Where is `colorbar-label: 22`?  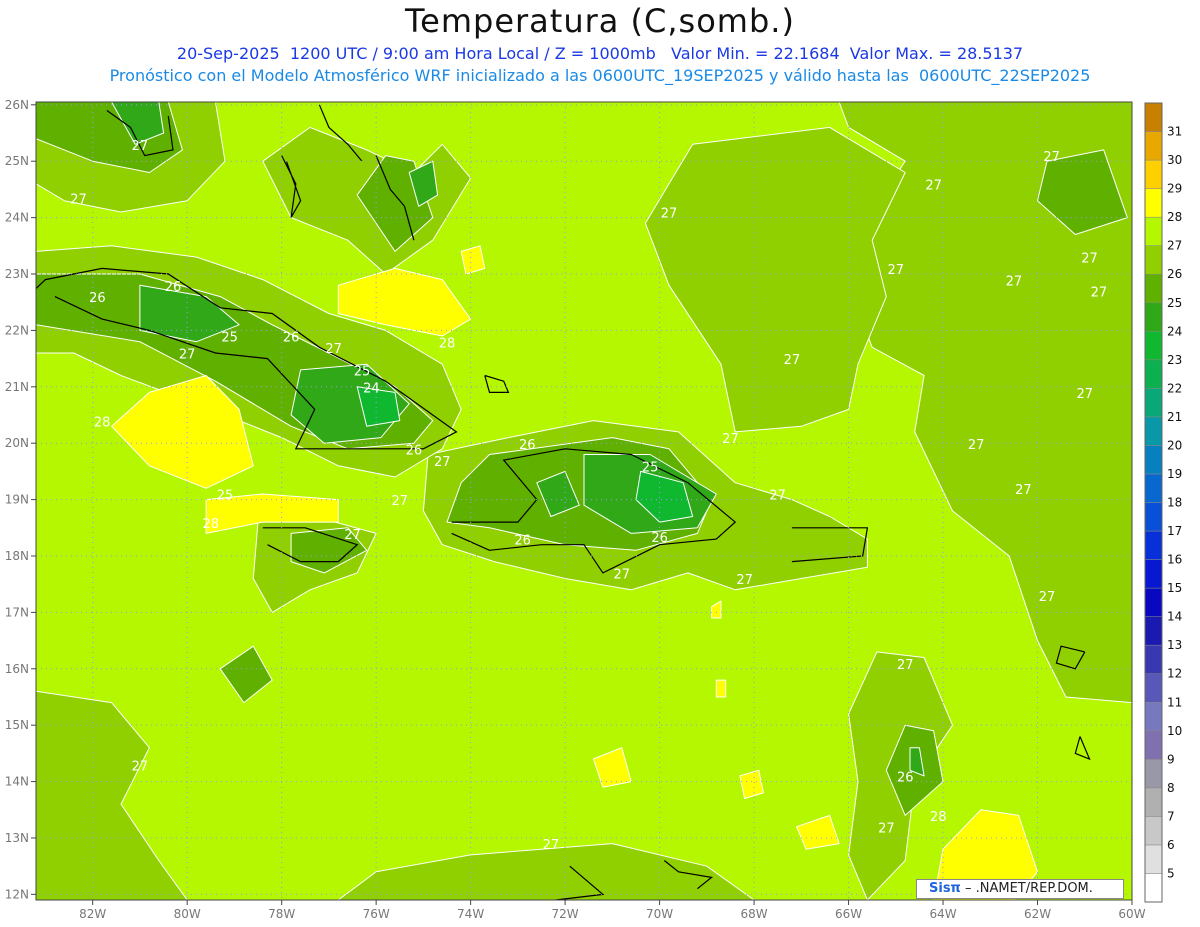
colorbar-label: 22 is located at coordinates (1174, 388).